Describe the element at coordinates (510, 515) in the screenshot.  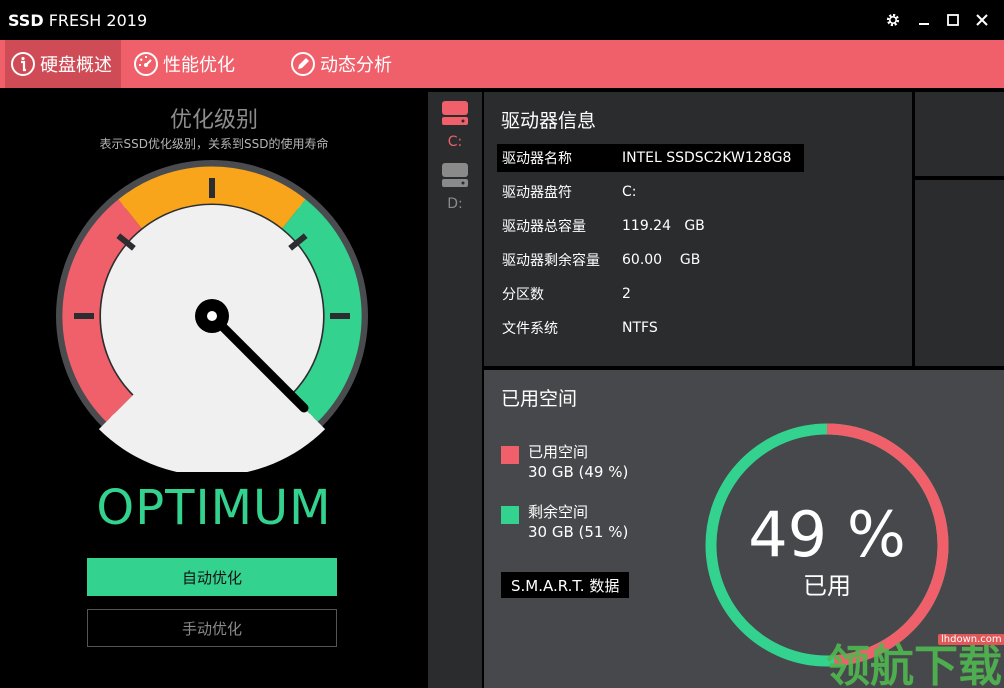
I see `legend-swatch-free` at that location.